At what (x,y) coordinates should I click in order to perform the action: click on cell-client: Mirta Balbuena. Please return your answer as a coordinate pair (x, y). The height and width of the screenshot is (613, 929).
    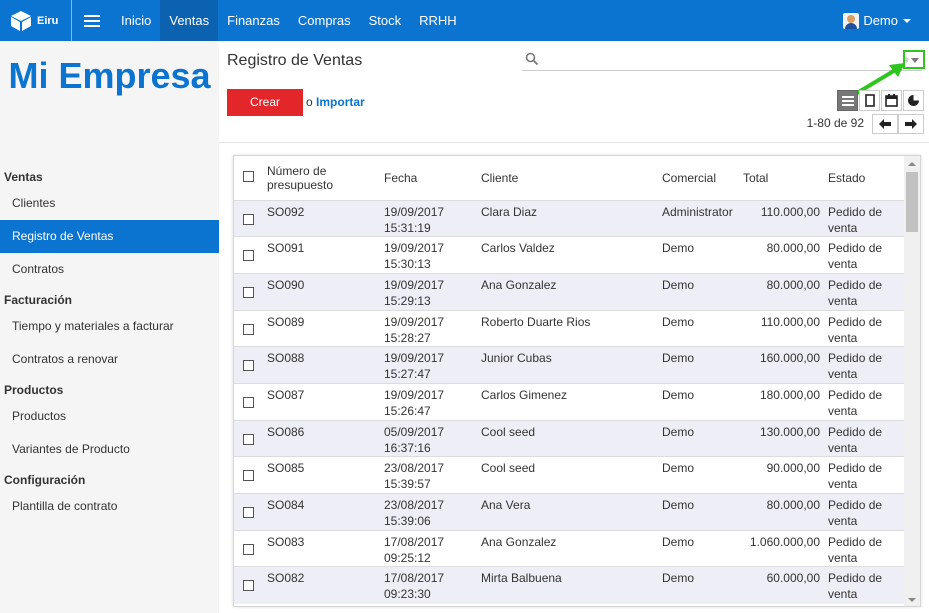
    Looking at the image, I should click on (567, 585).